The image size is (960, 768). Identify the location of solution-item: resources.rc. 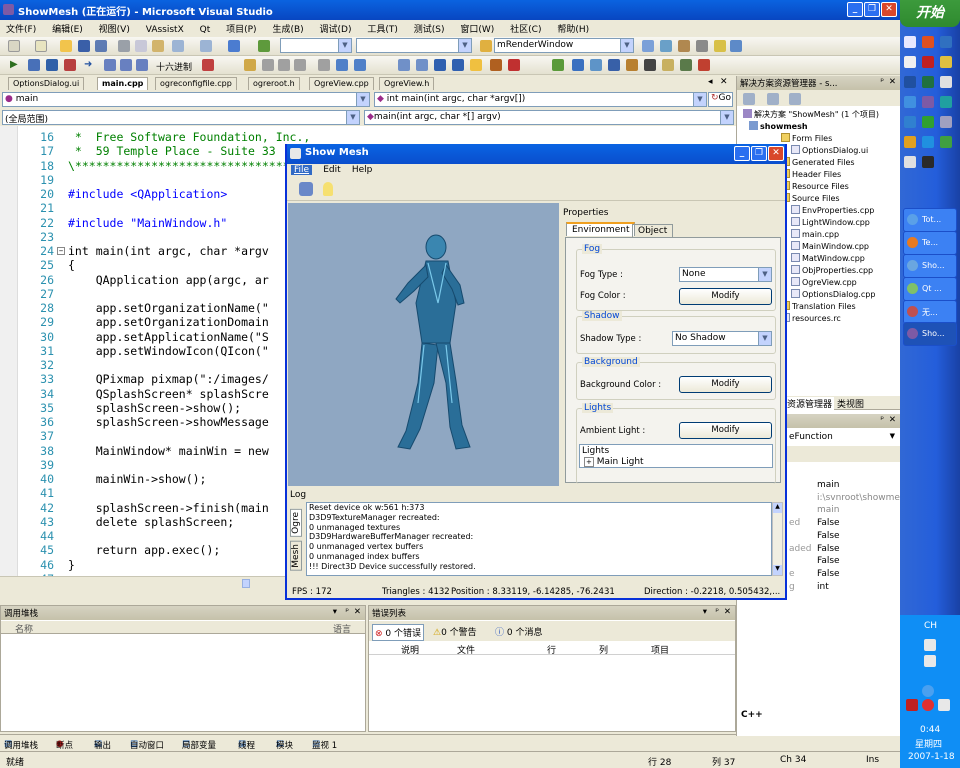
(811, 318).